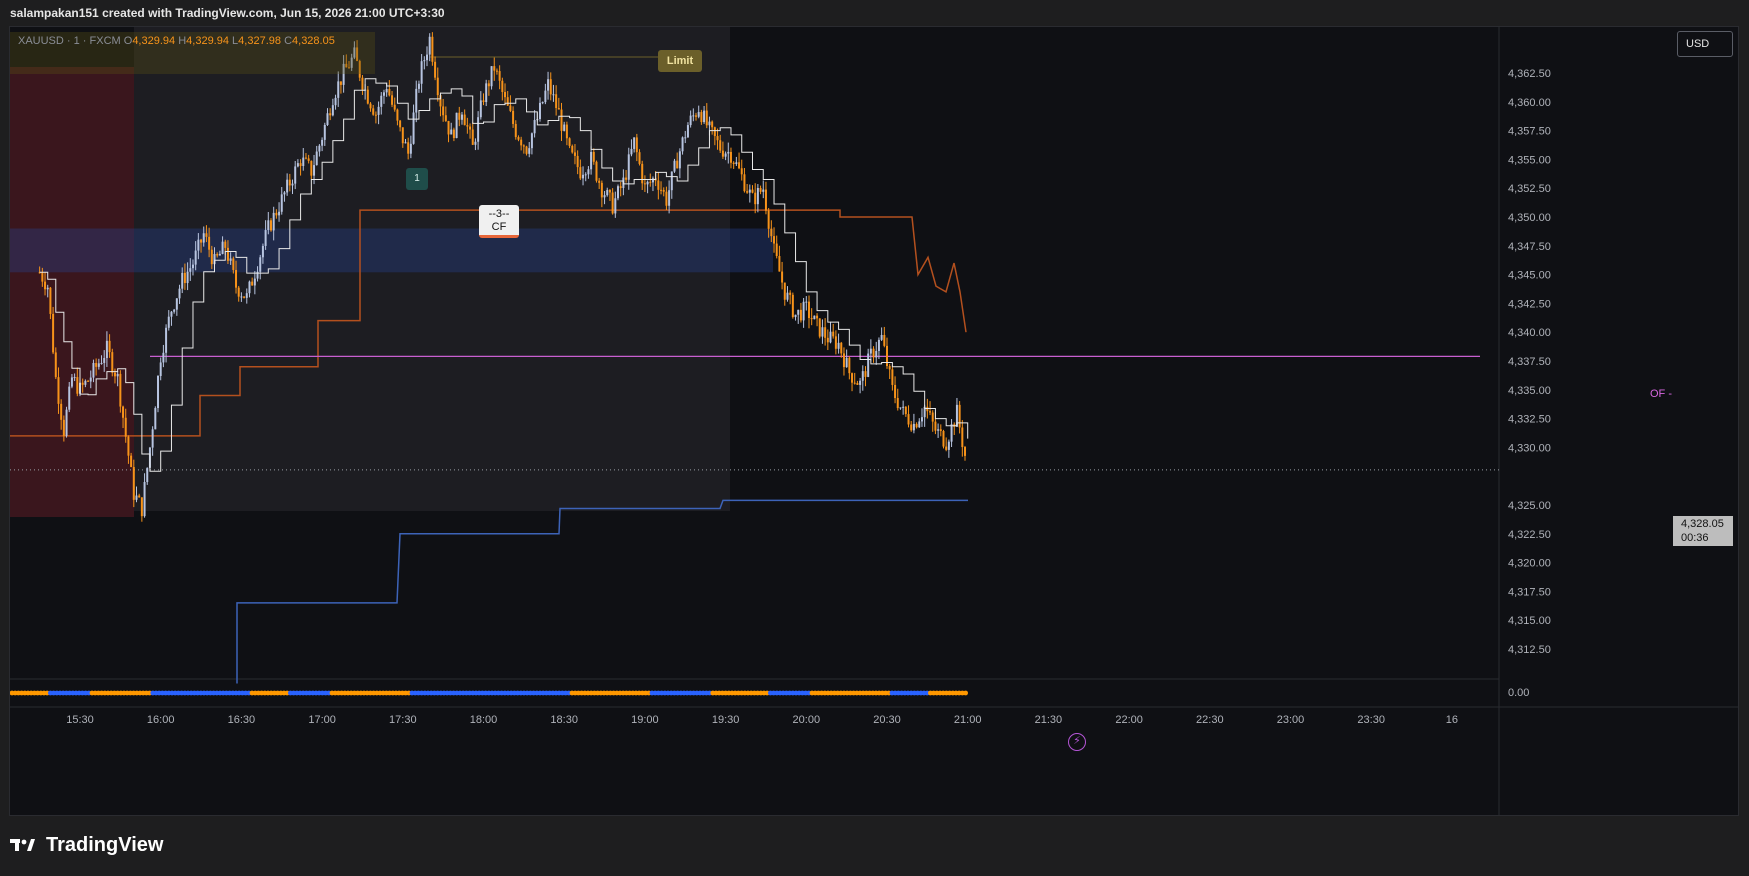 The image size is (1749, 876). Describe the element at coordinates (1077, 742) in the screenshot. I see `lightning-icon: ⚡` at that location.